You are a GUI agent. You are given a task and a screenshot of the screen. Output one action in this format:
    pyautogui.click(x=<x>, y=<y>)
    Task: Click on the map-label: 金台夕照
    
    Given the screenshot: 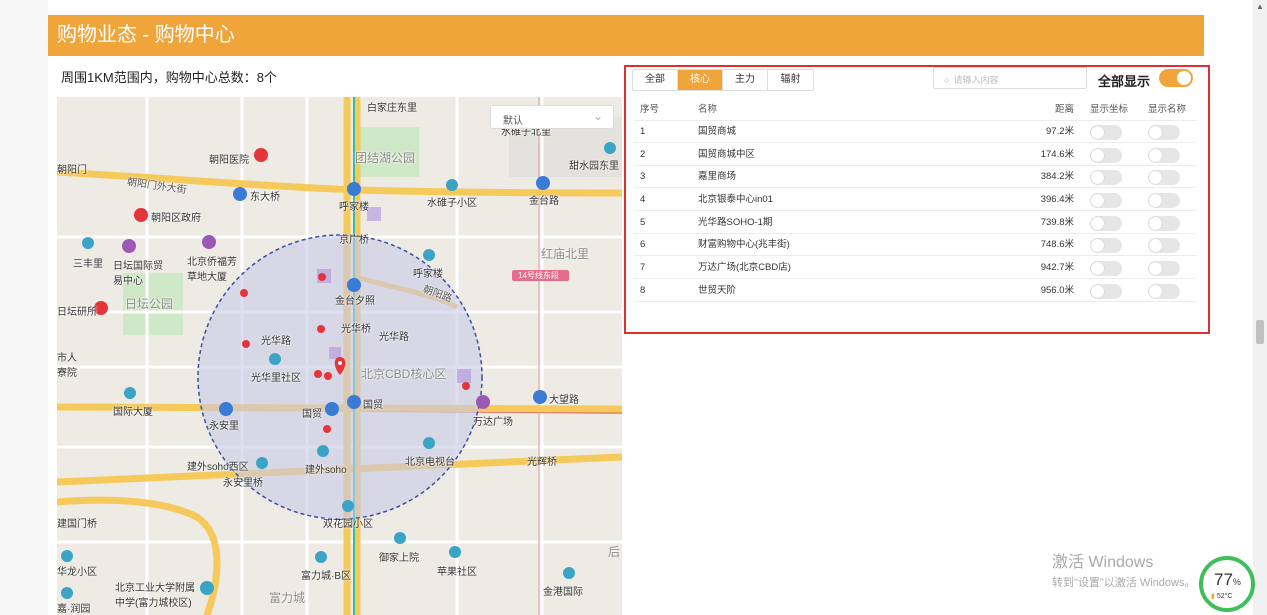 What is the action you would take?
    pyautogui.click(x=355, y=301)
    